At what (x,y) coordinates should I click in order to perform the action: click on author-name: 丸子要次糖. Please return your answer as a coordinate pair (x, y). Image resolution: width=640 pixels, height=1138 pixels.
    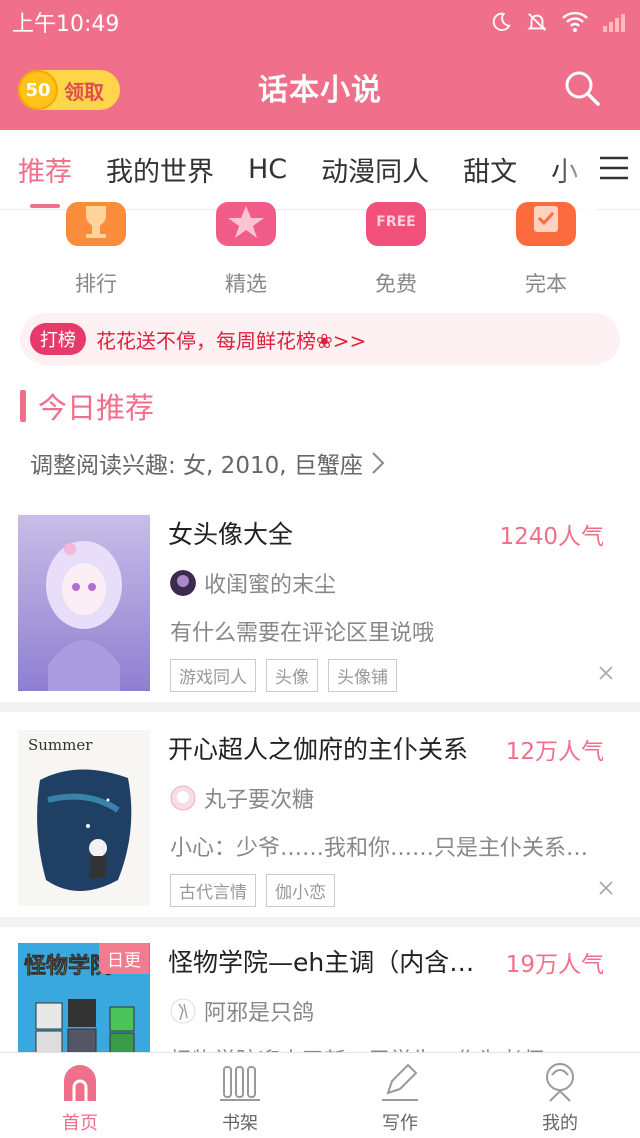
    Looking at the image, I should click on (259, 800).